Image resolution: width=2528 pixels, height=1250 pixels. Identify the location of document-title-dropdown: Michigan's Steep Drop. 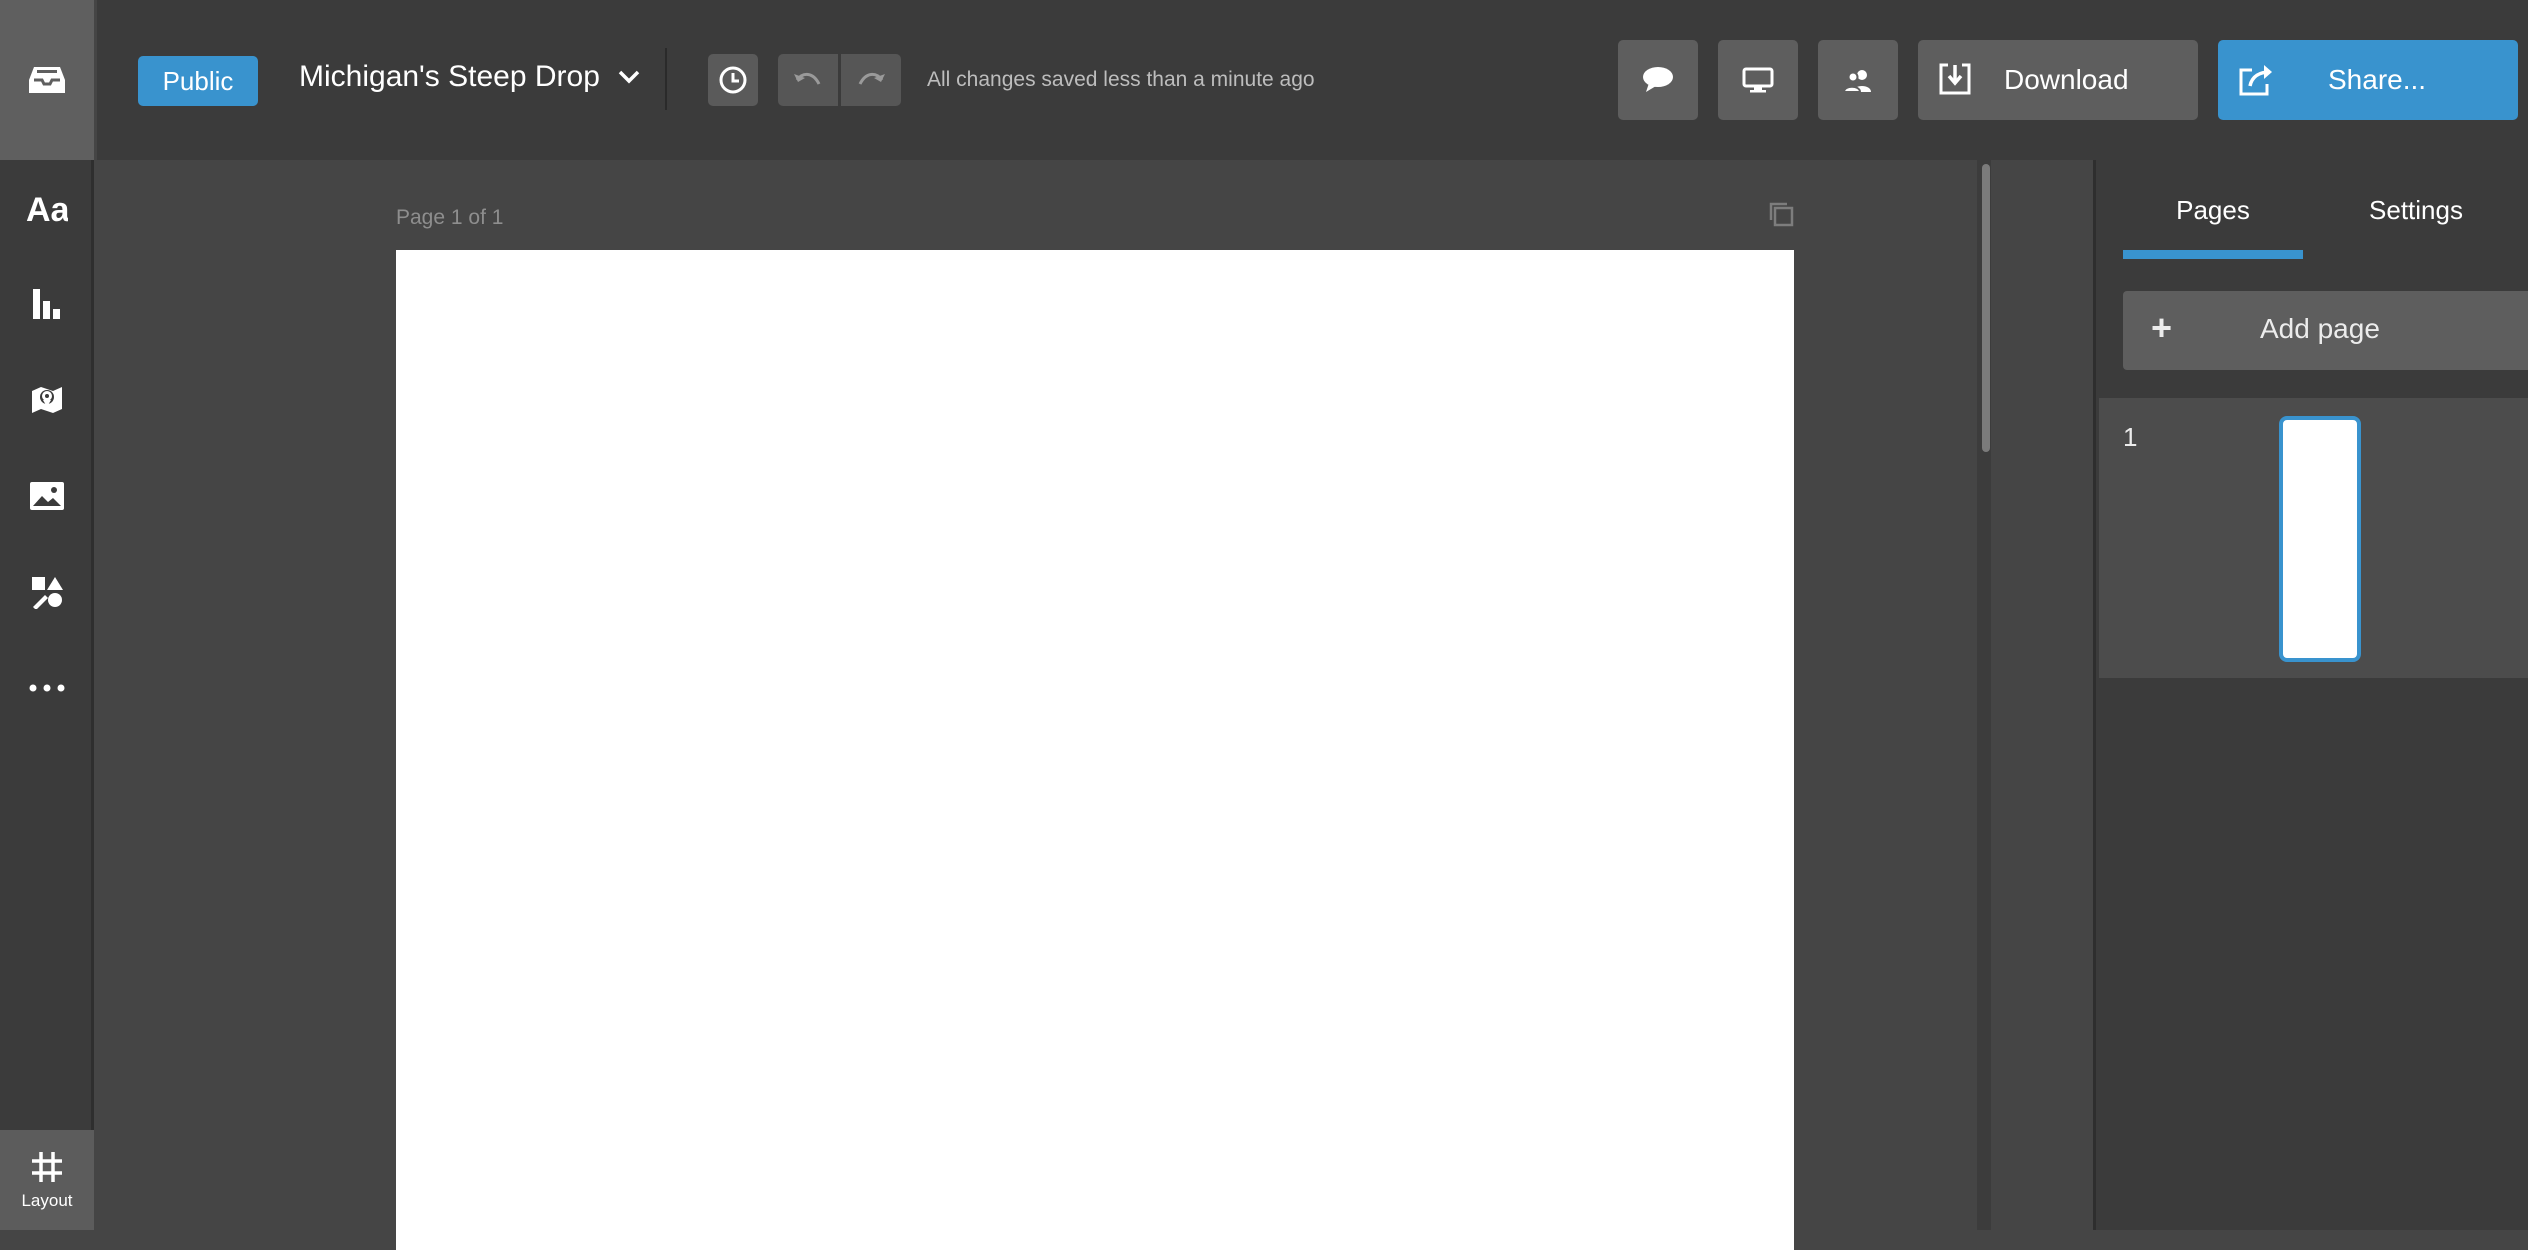
(469, 77).